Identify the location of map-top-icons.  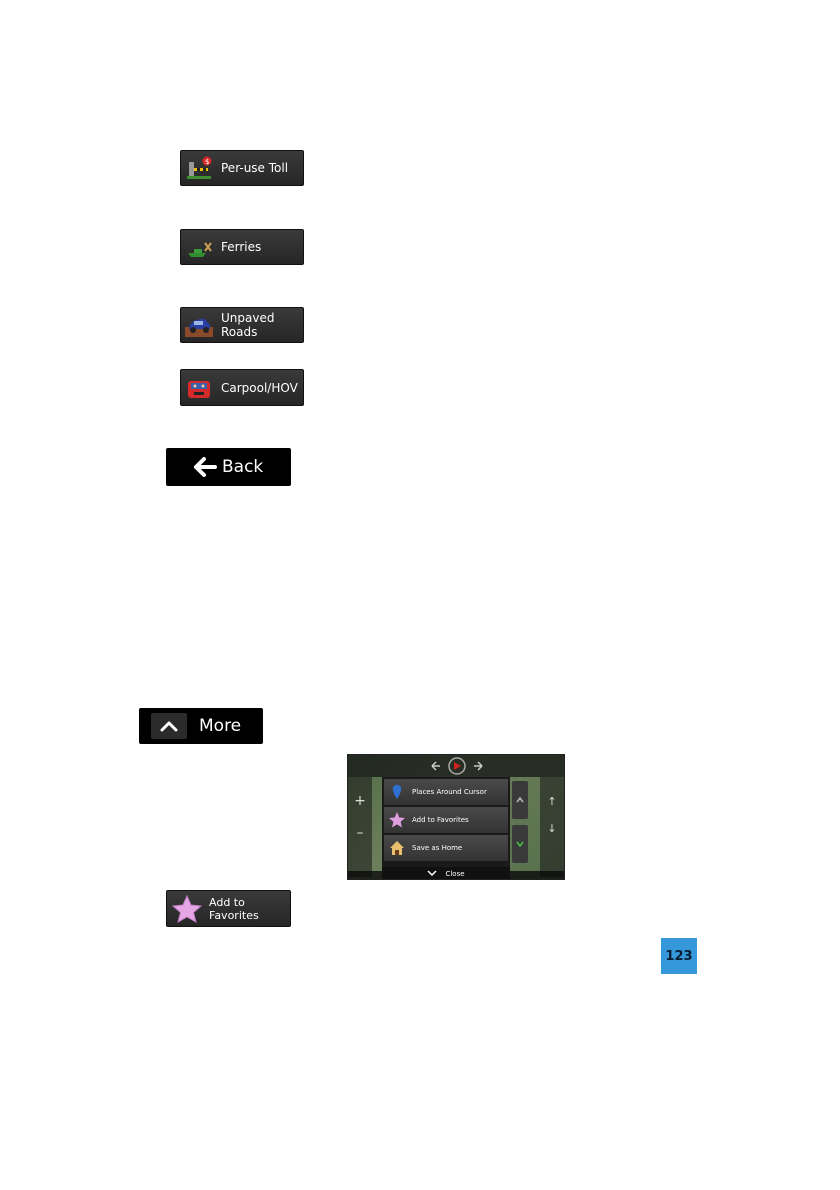
(457, 766).